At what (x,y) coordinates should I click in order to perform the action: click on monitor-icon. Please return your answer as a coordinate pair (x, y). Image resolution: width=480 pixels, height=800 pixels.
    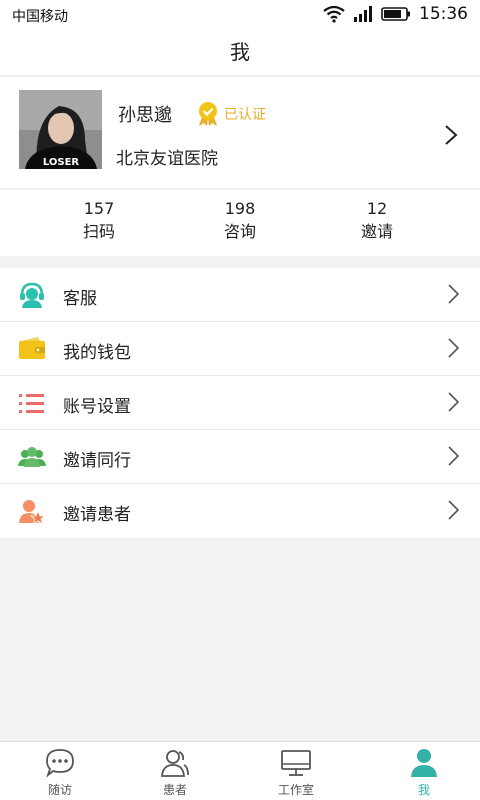
    Looking at the image, I should click on (296, 763).